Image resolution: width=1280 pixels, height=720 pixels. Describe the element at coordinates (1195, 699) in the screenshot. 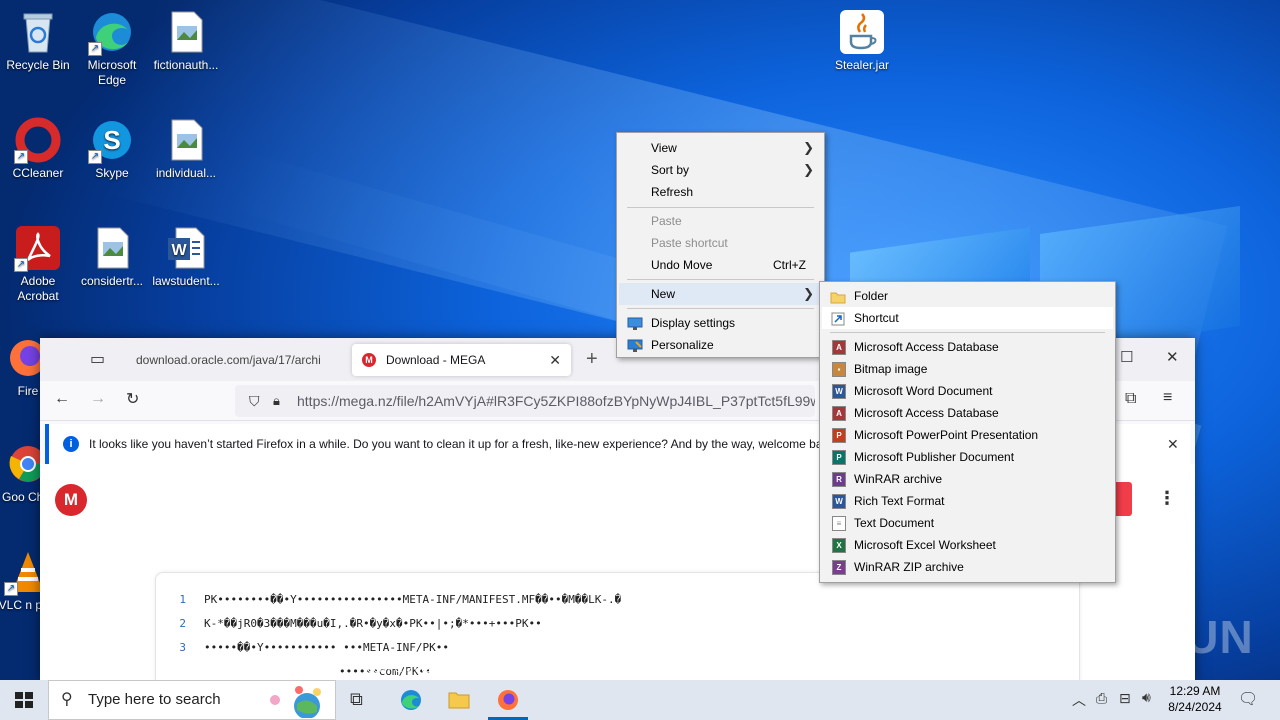

I see `system-clock: 12:29 AM 8/24/2024` at that location.